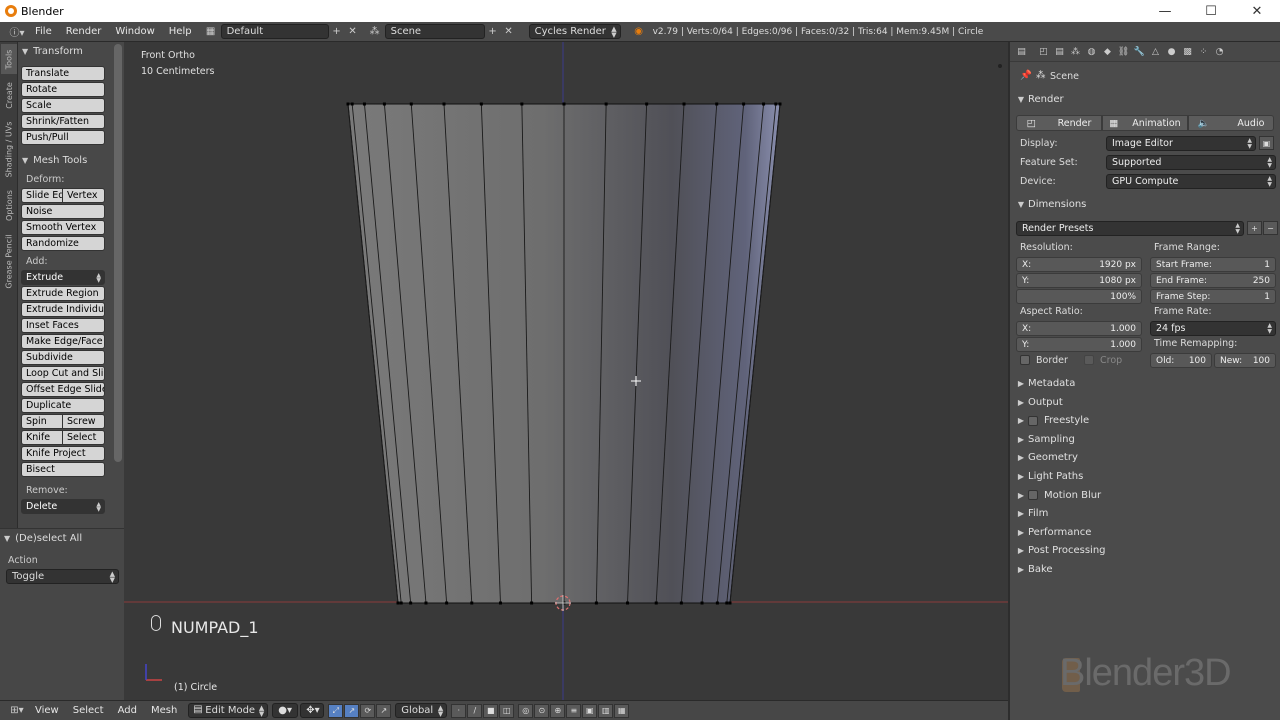 The image size is (1280, 720). What do you see at coordinates (1145, 513) in the screenshot?
I see `section-film: ▶ Film` at bounding box center [1145, 513].